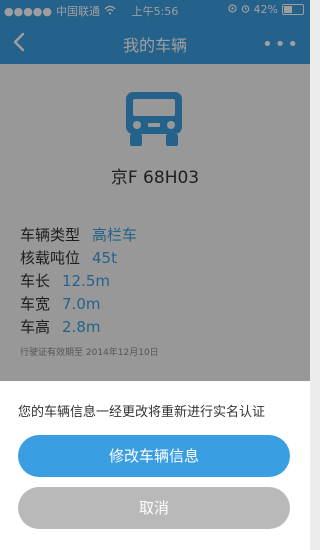 This screenshot has height=550, width=320. Describe the element at coordinates (154, 456) in the screenshot. I see `edit-vehicle-button: 修改车辆信息` at that location.